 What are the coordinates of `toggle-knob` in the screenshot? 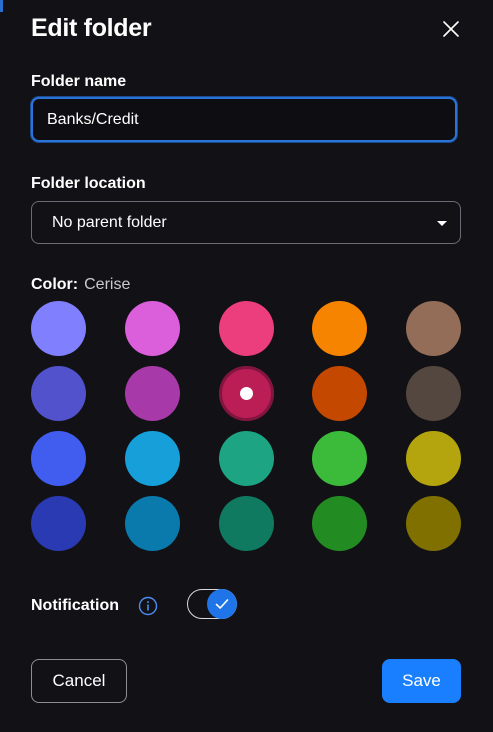 It's located at (222, 604).